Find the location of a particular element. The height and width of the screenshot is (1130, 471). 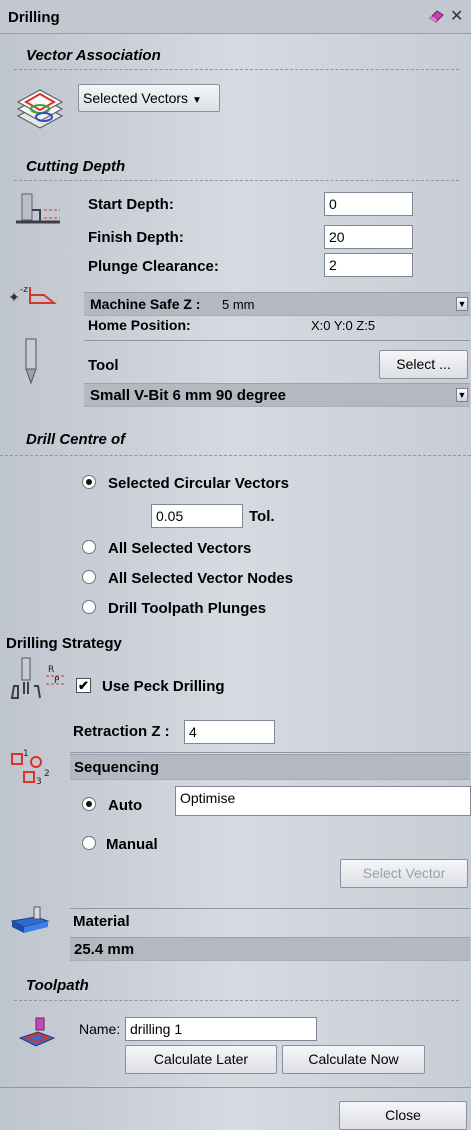

material-label: Material is located at coordinates (101, 921).